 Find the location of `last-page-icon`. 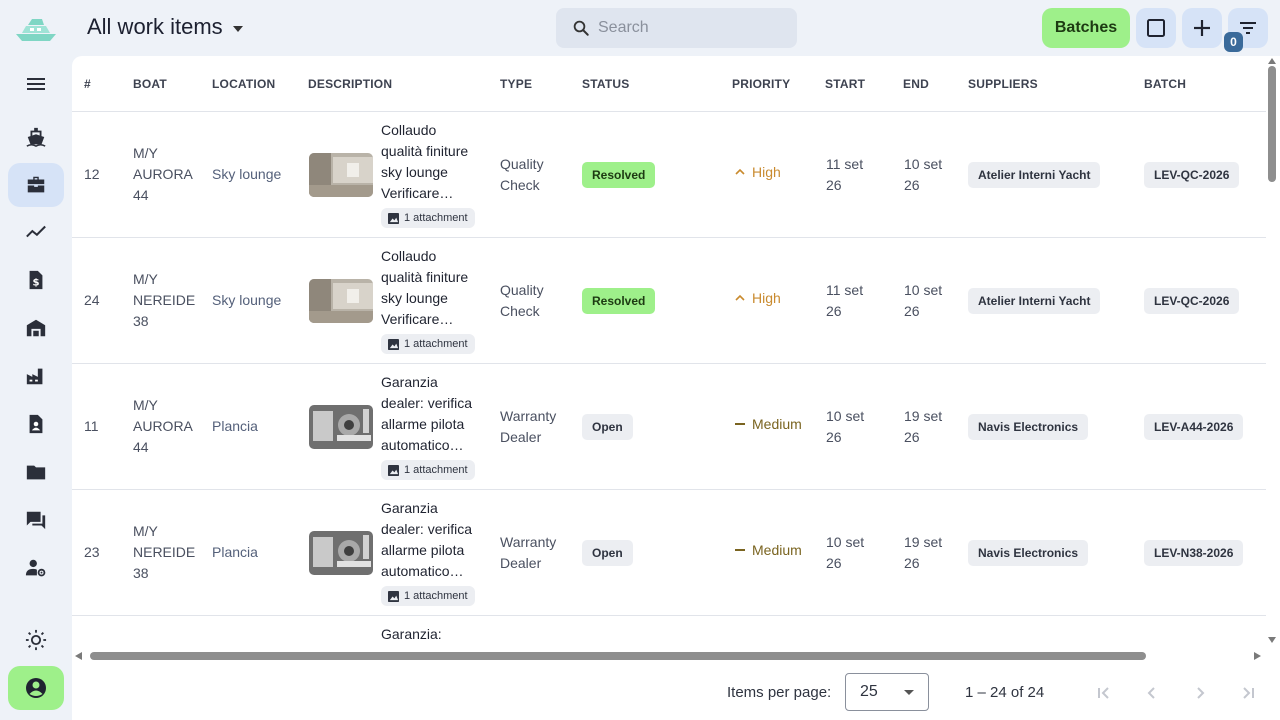

last-page-icon is located at coordinates (1248, 693).